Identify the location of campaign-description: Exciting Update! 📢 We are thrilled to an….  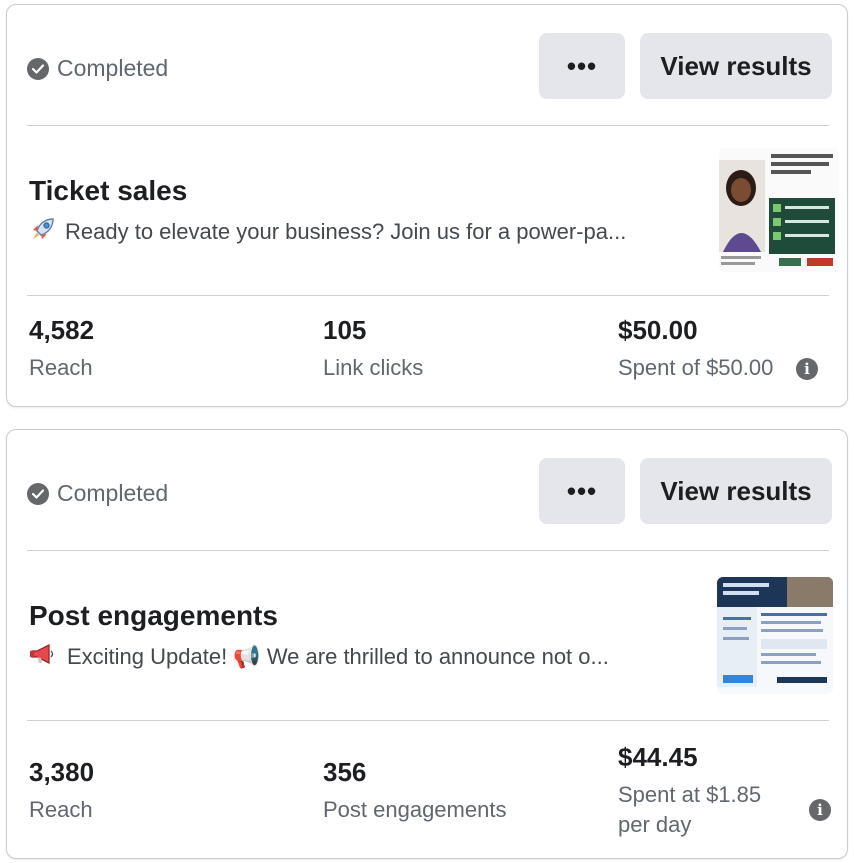
(319, 657).